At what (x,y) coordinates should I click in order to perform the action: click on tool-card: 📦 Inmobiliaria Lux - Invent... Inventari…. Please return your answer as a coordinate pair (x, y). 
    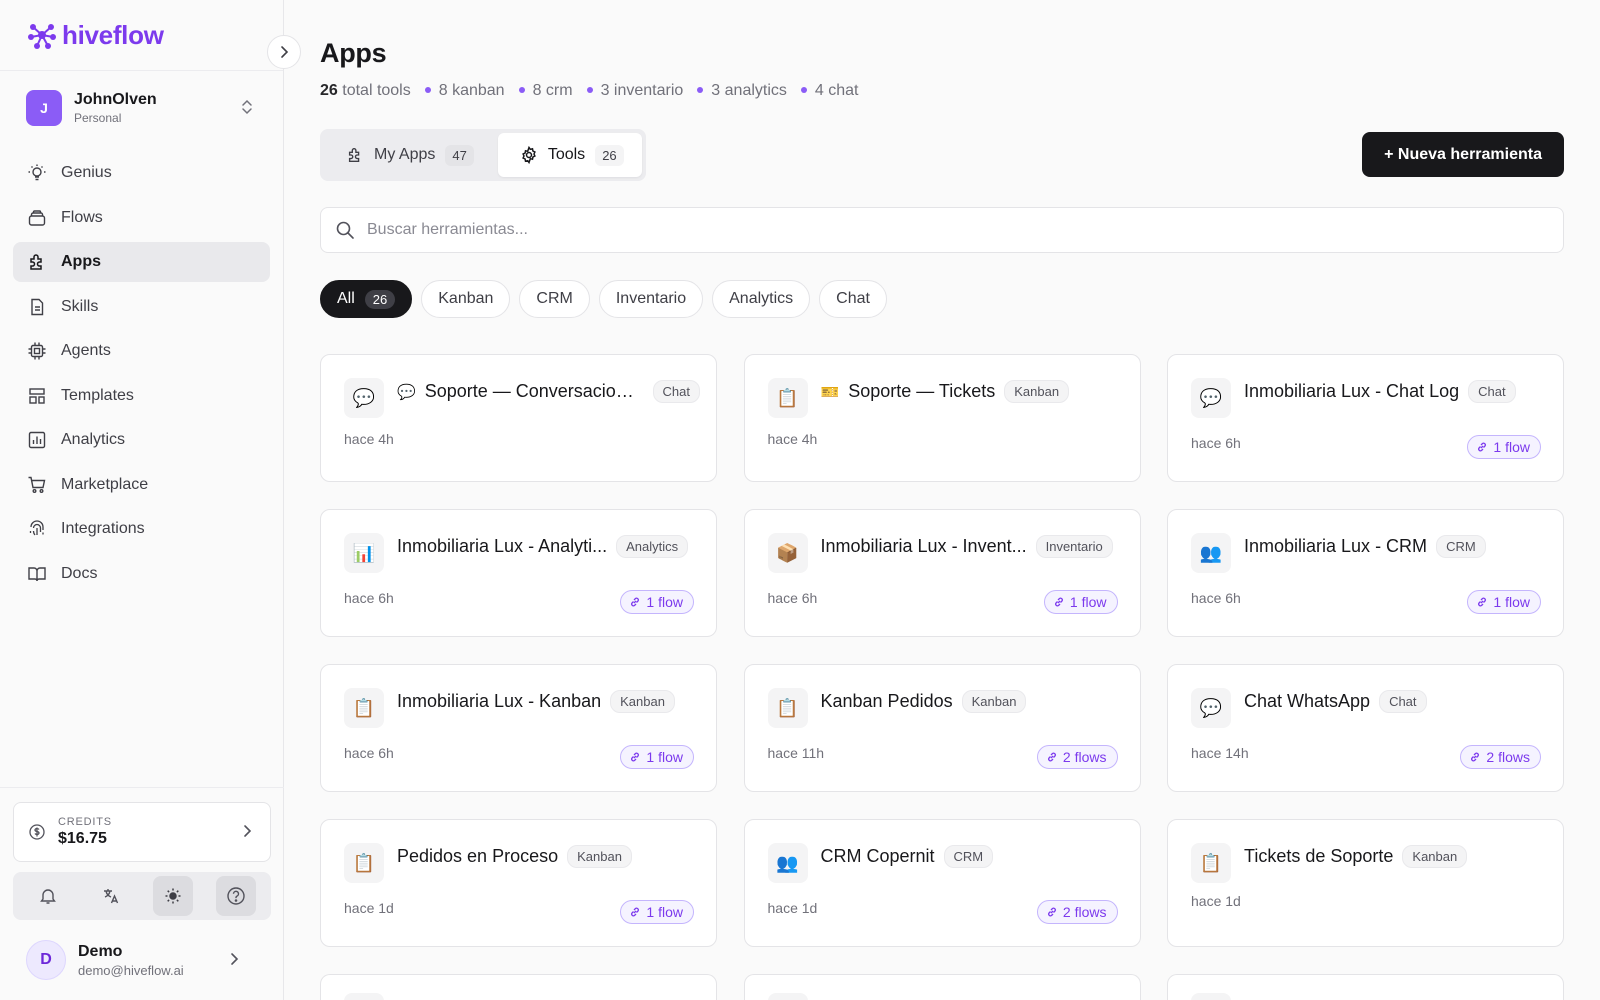
    Looking at the image, I should click on (942, 573).